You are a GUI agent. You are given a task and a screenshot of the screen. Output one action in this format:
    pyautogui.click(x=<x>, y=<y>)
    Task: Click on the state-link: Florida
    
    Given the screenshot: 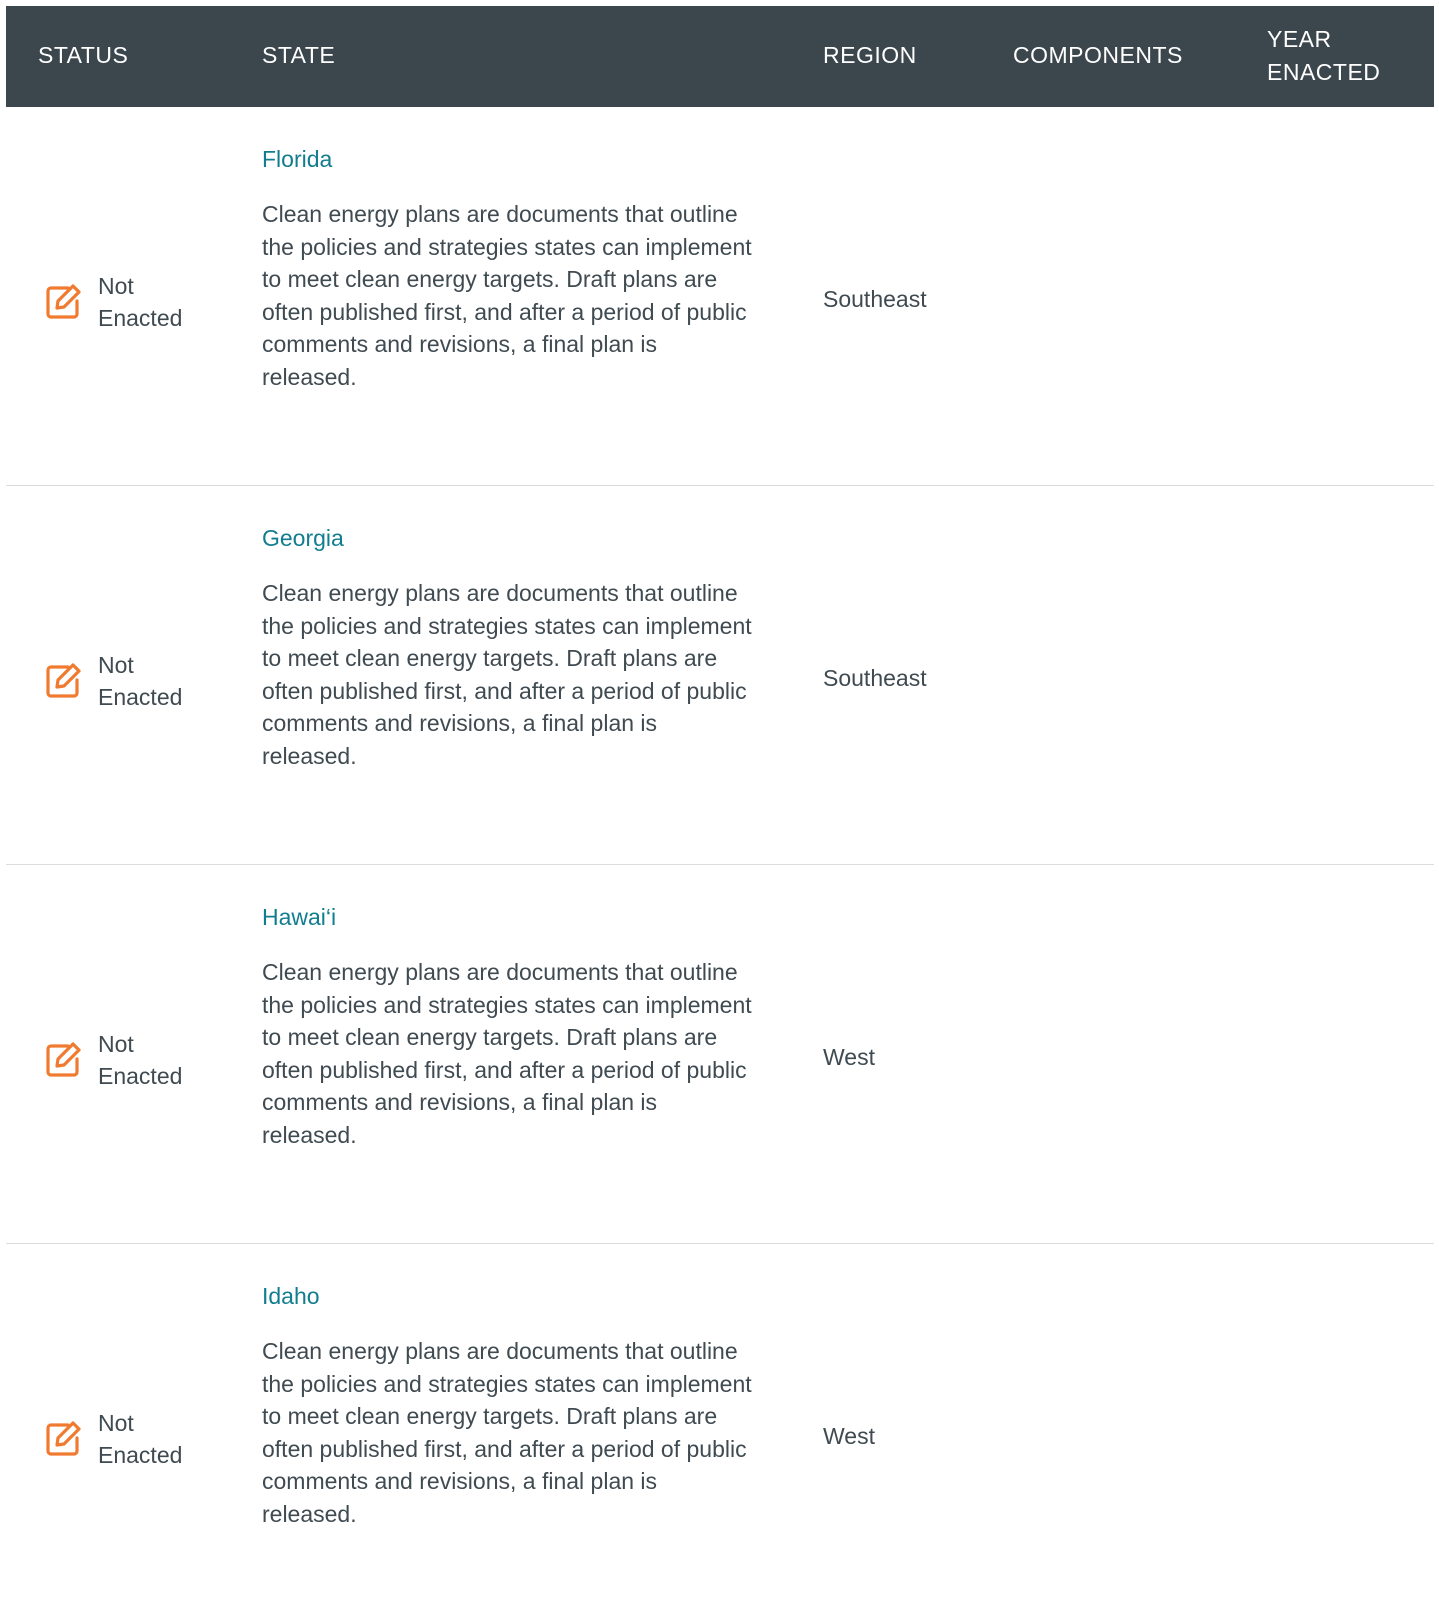 What is the action you would take?
    pyautogui.click(x=507, y=159)
    